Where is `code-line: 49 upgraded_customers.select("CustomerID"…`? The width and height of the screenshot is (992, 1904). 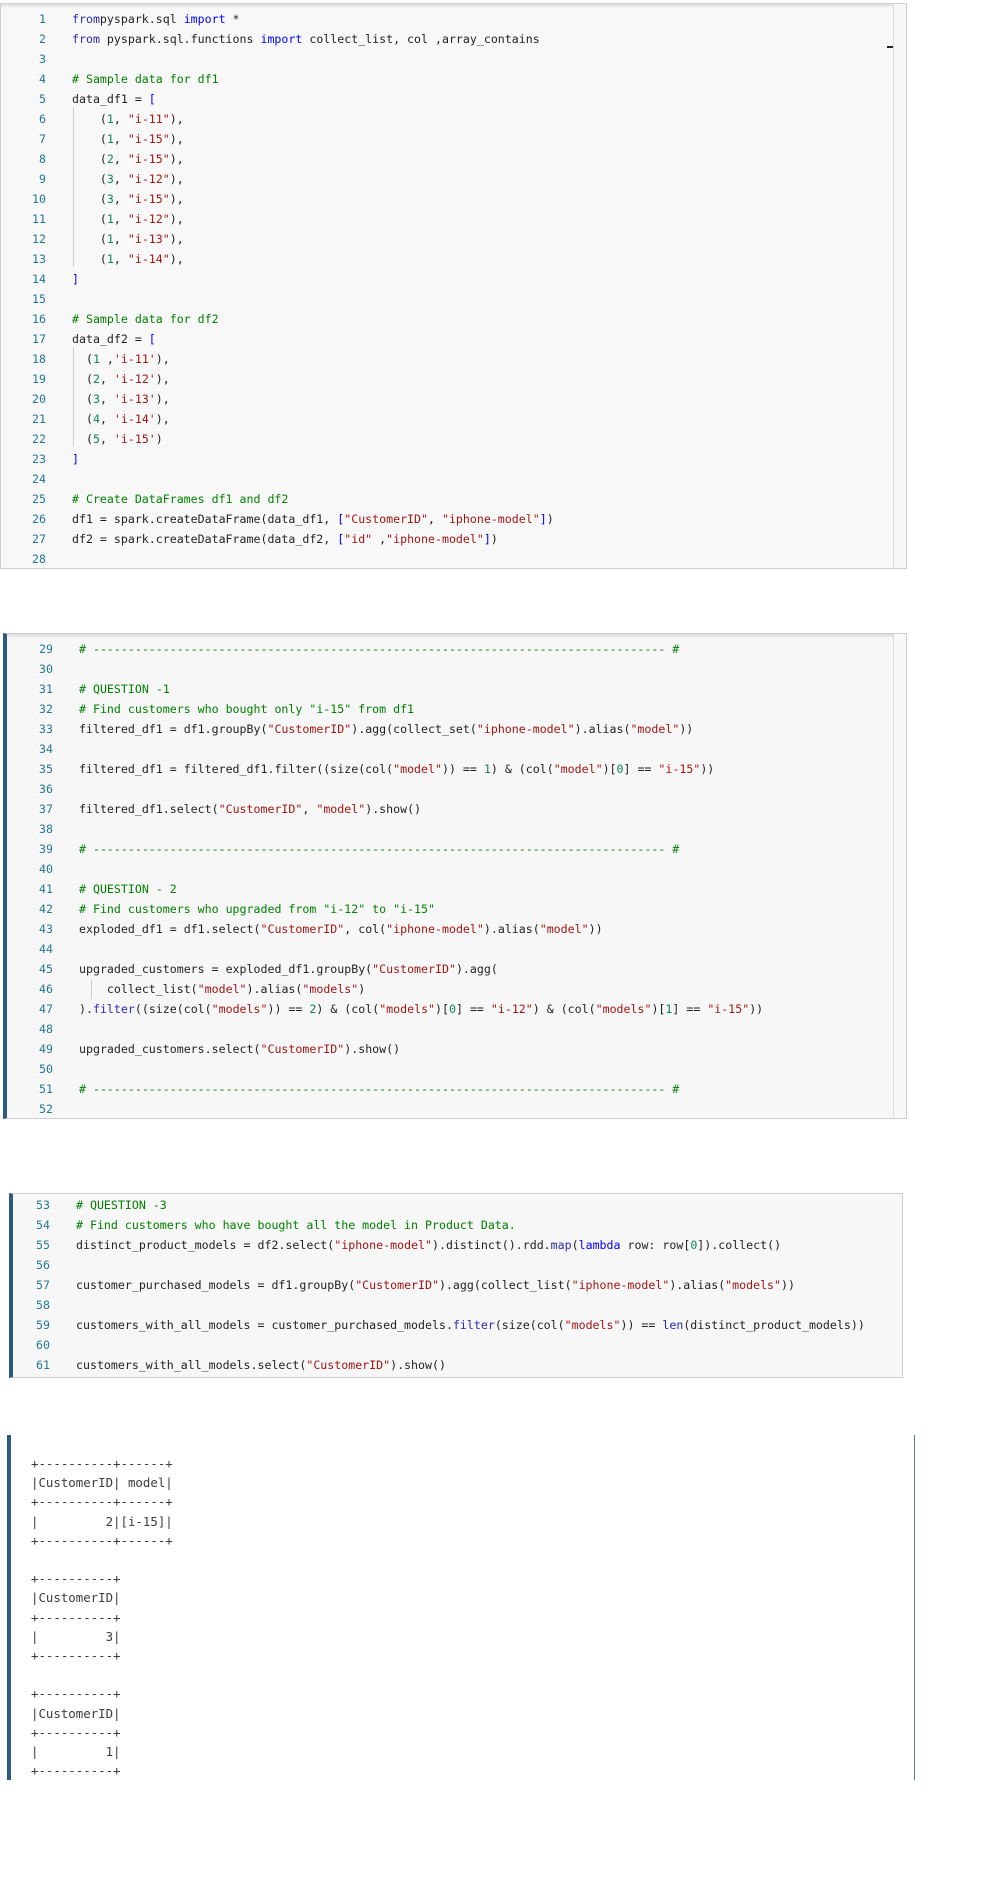
code-line: 49 upgraded_customers.select("CustomerID"… is located at coordinates (456, 1049).